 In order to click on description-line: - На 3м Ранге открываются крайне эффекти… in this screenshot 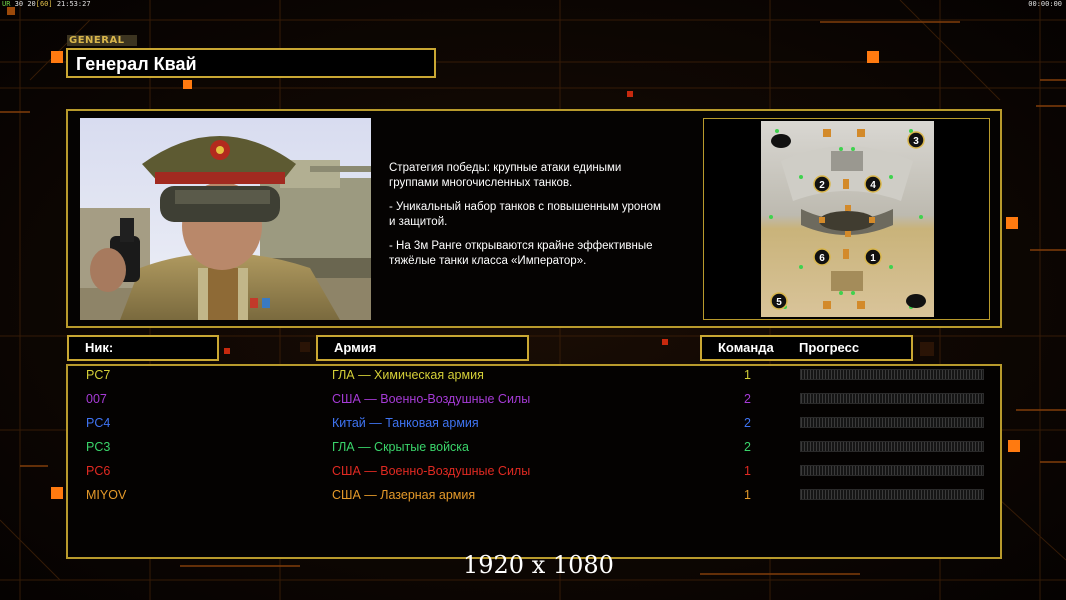, I will do `click(521, 253)`.